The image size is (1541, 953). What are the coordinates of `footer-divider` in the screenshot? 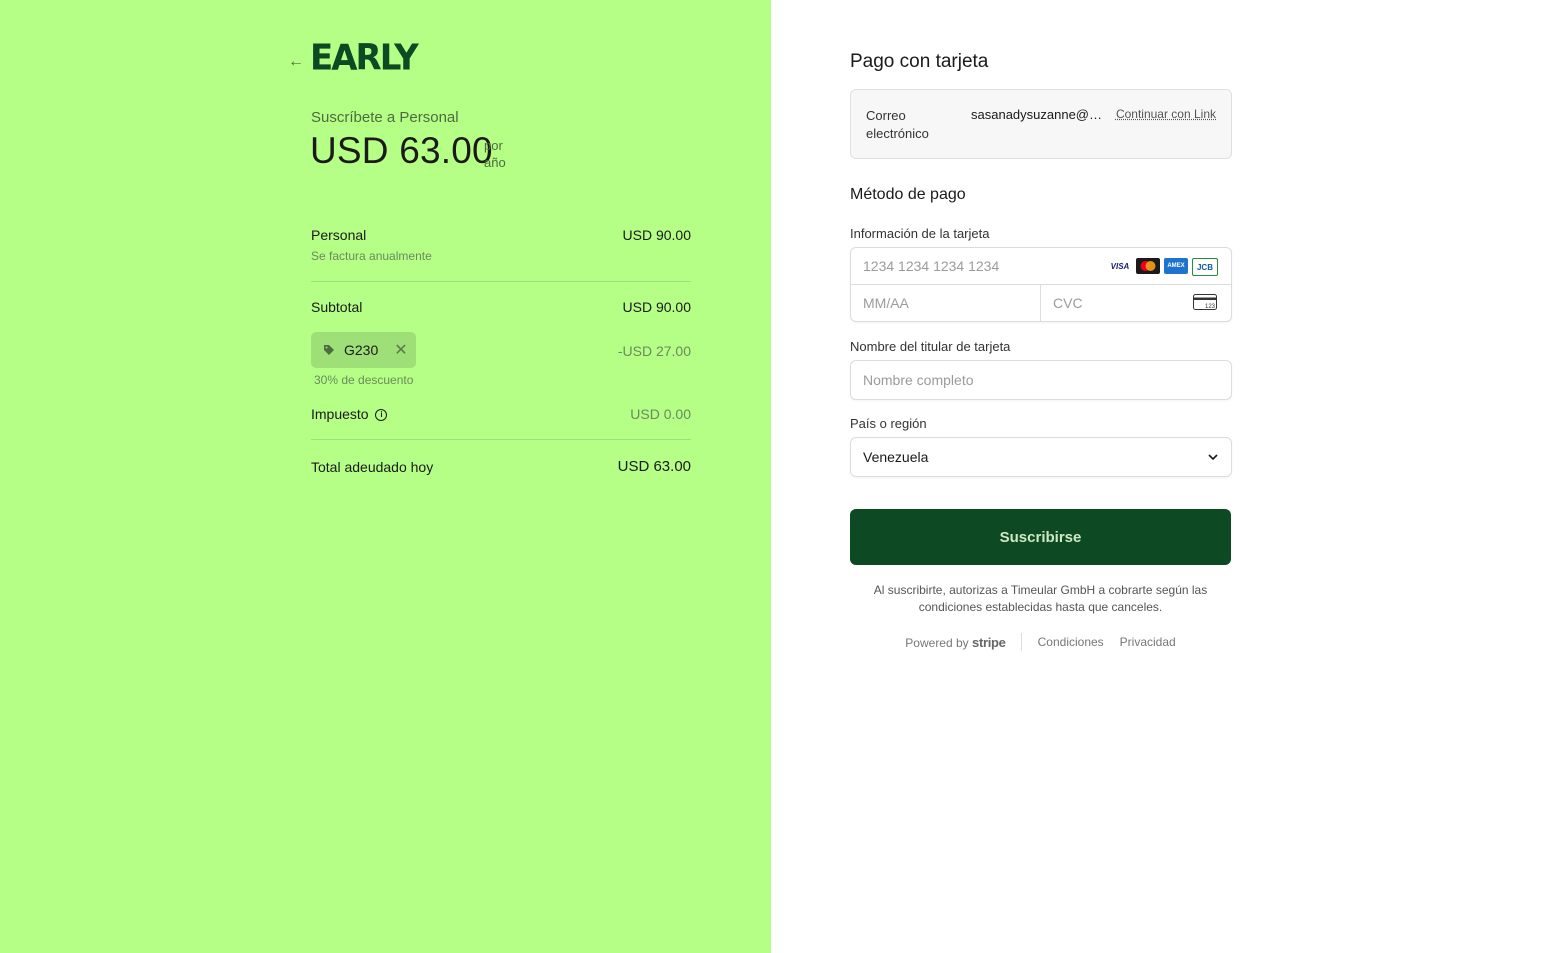 It's located at (1021, 642).